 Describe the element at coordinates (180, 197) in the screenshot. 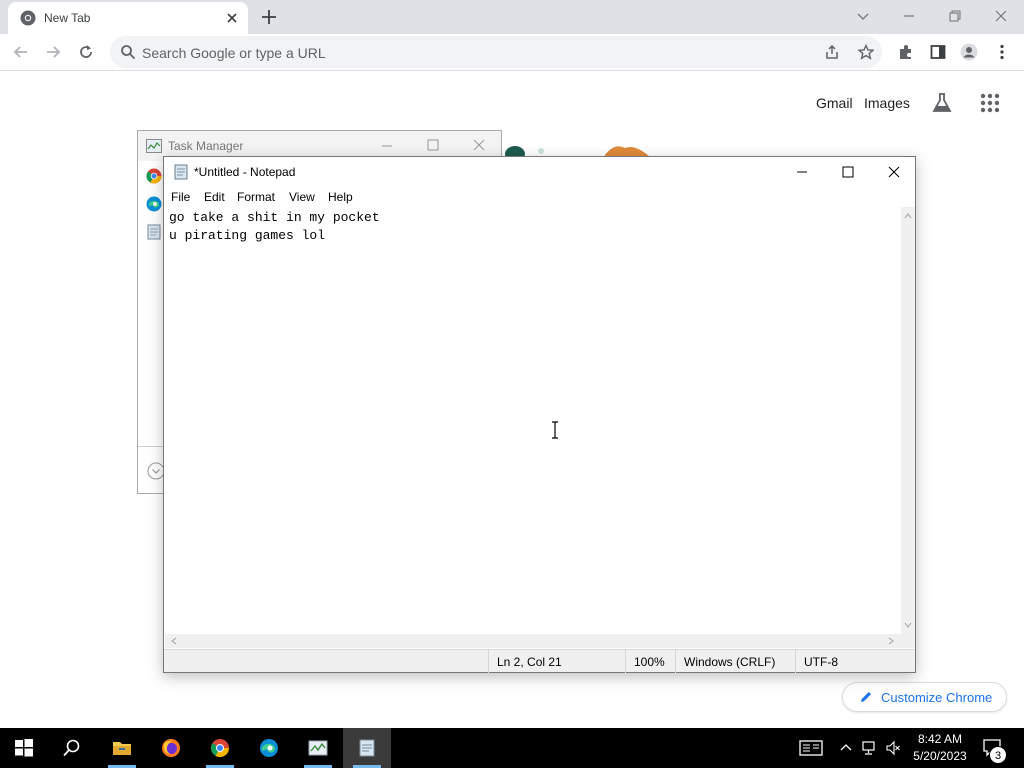

I see `menu-file: File` at that location.